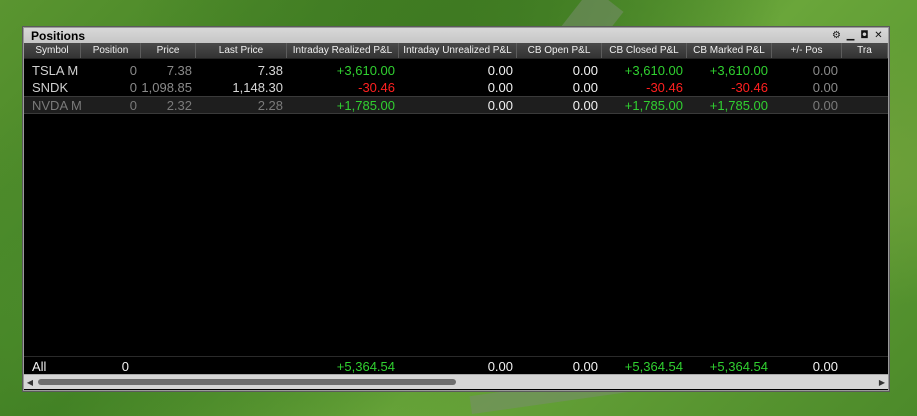 The width and height of the screenshot is (917, 416). I want to click on settings-icon: ⚙, so click(836, 35).